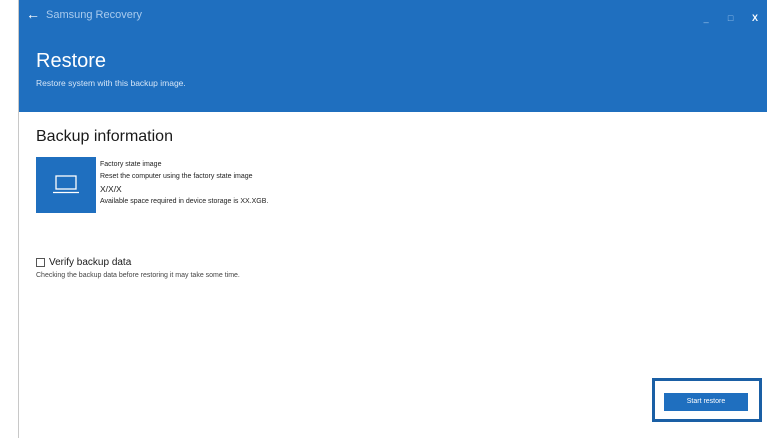 The height and width of the screenshot is (438, 767). Describe the element at coordinates (393, 15) in the screenshot. I see `title-bar: ← Samsung Recovery _ □ X` at that location.